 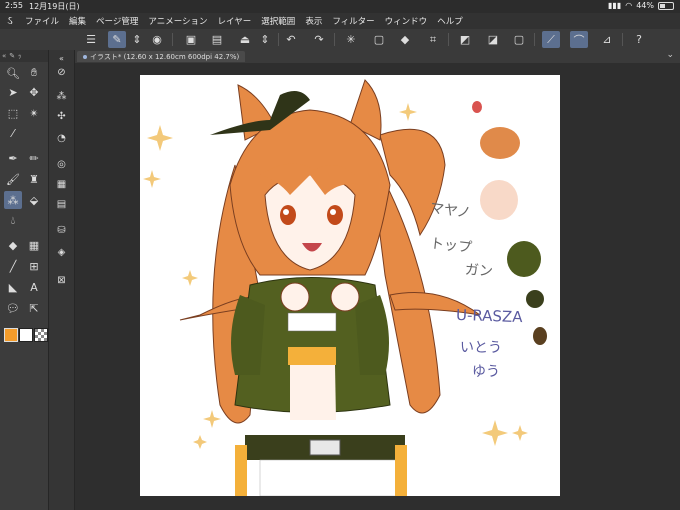 What do you see at coordinates (61, 204) in the screenshot?
I see `color-history-icon: ▤` at bounding box center [61, 204].